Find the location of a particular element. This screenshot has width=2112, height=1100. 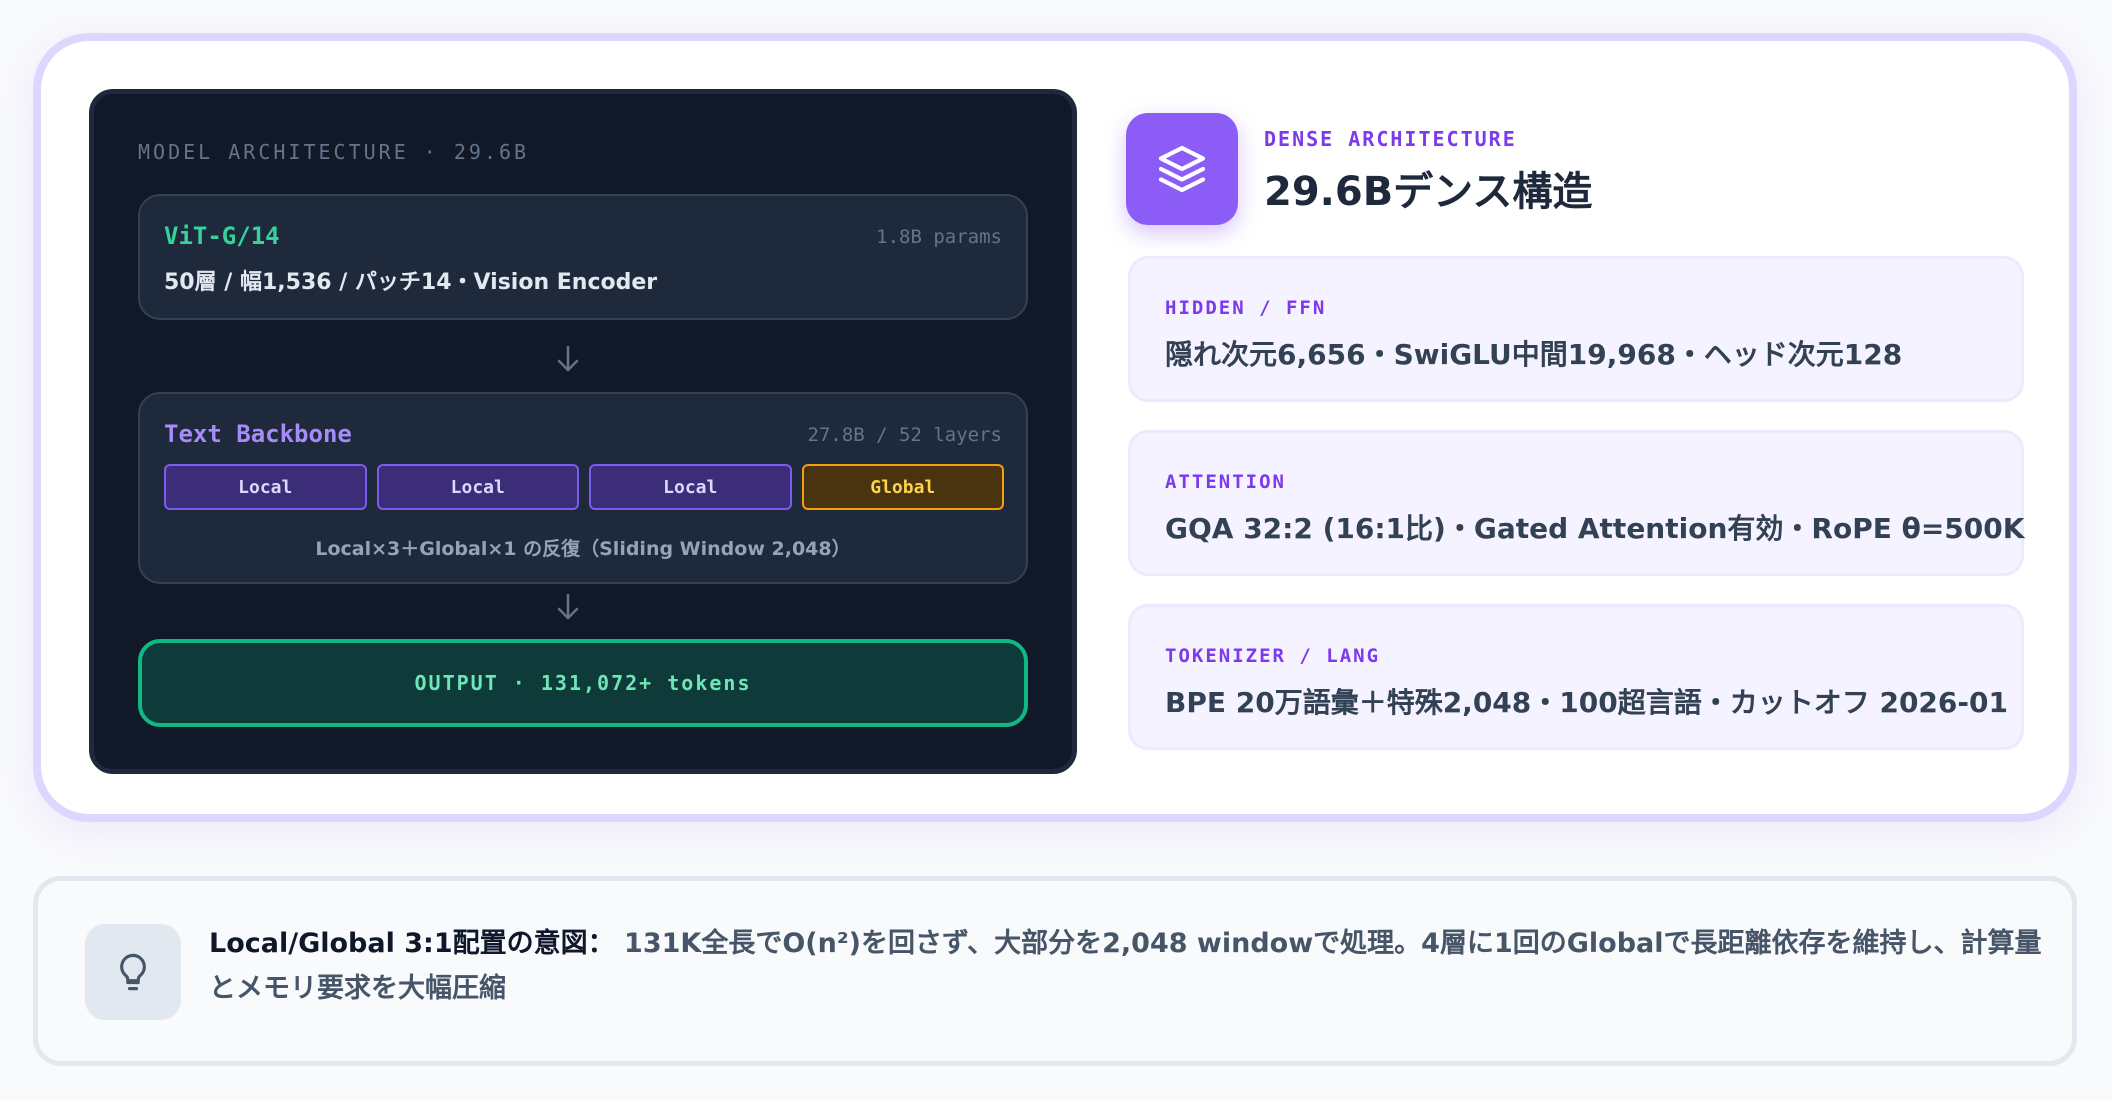

lightbulb-icon is located at coordinates (133, 972).